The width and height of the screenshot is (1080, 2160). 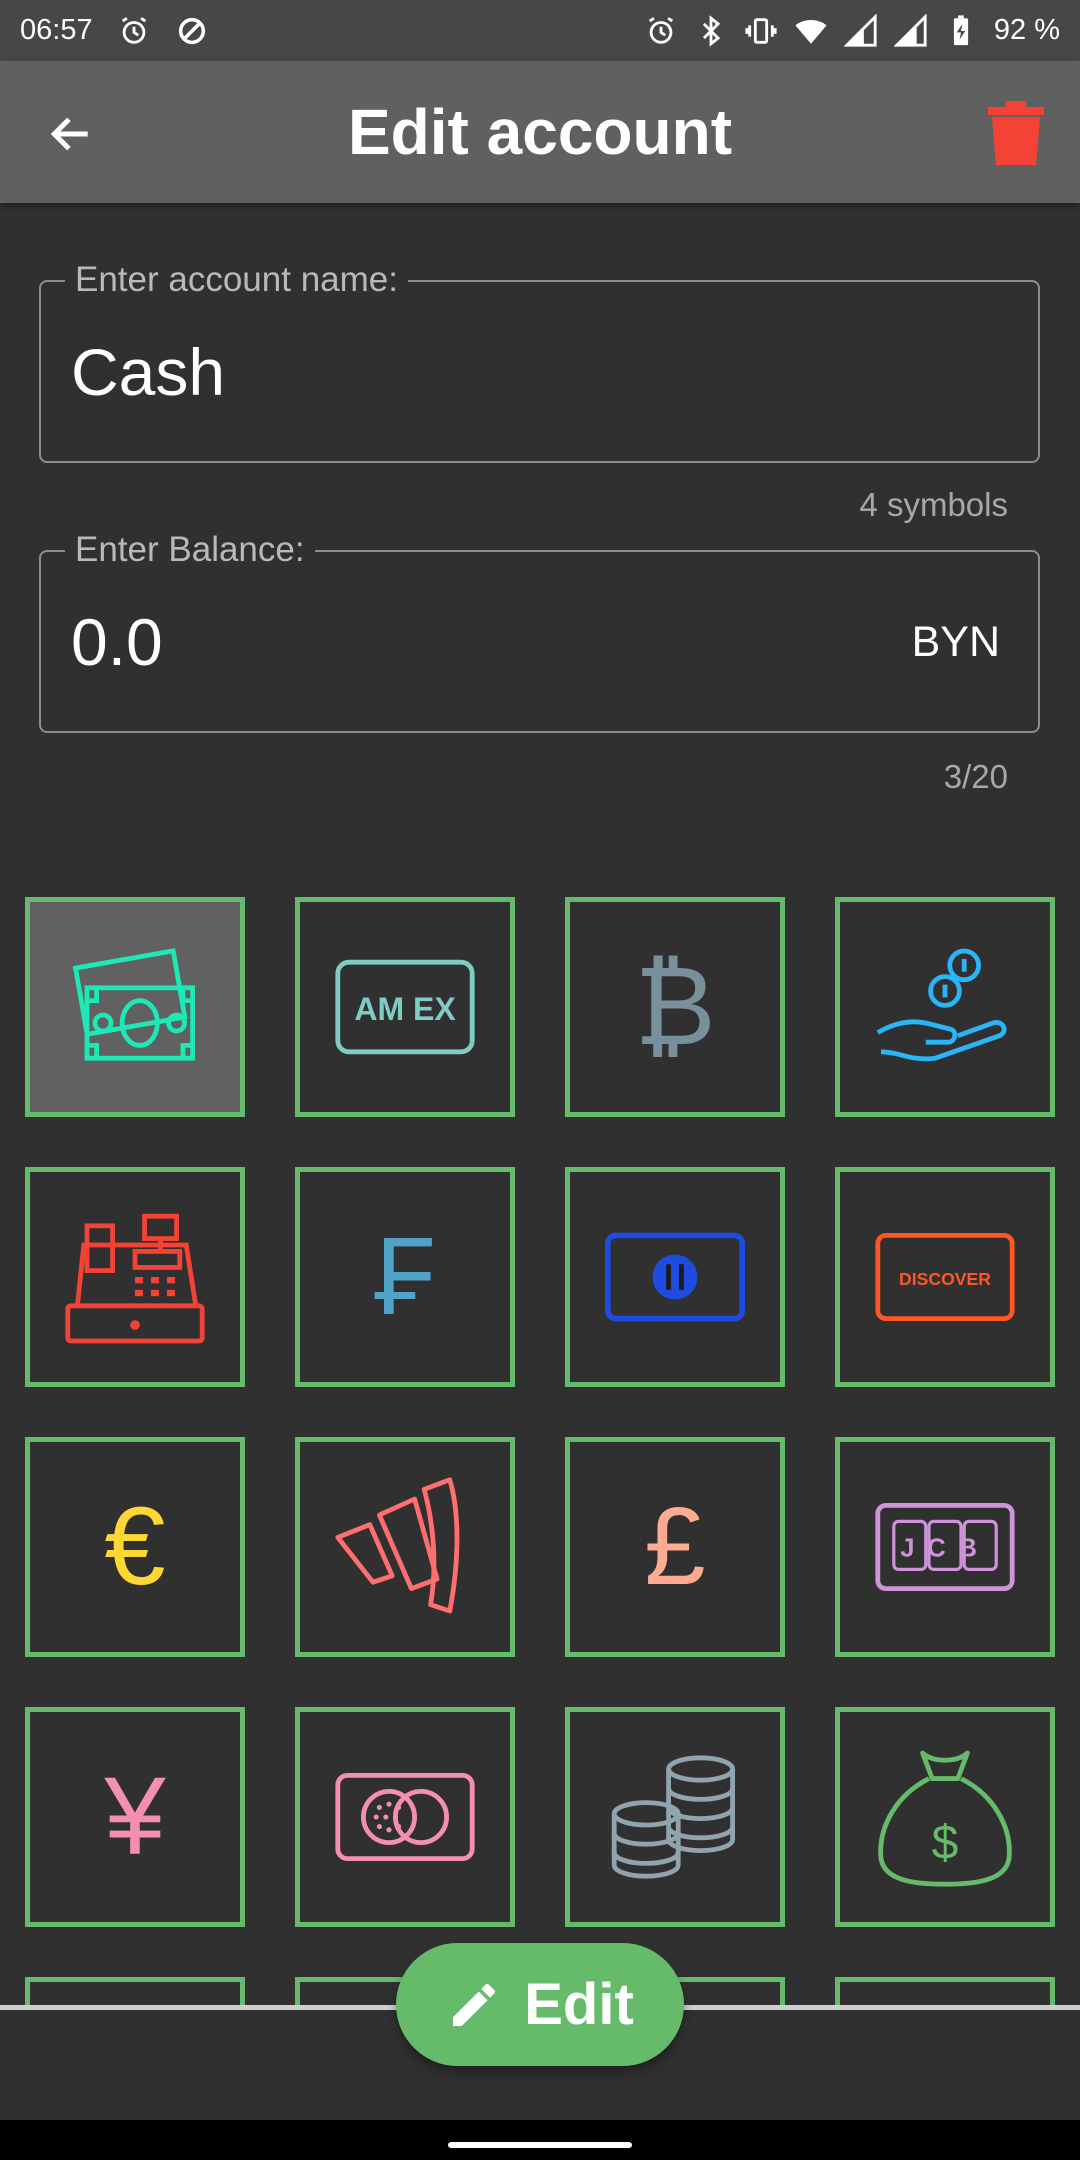 I want to click on bitcoin-icon: ₿, so click(x=675, y=1006).